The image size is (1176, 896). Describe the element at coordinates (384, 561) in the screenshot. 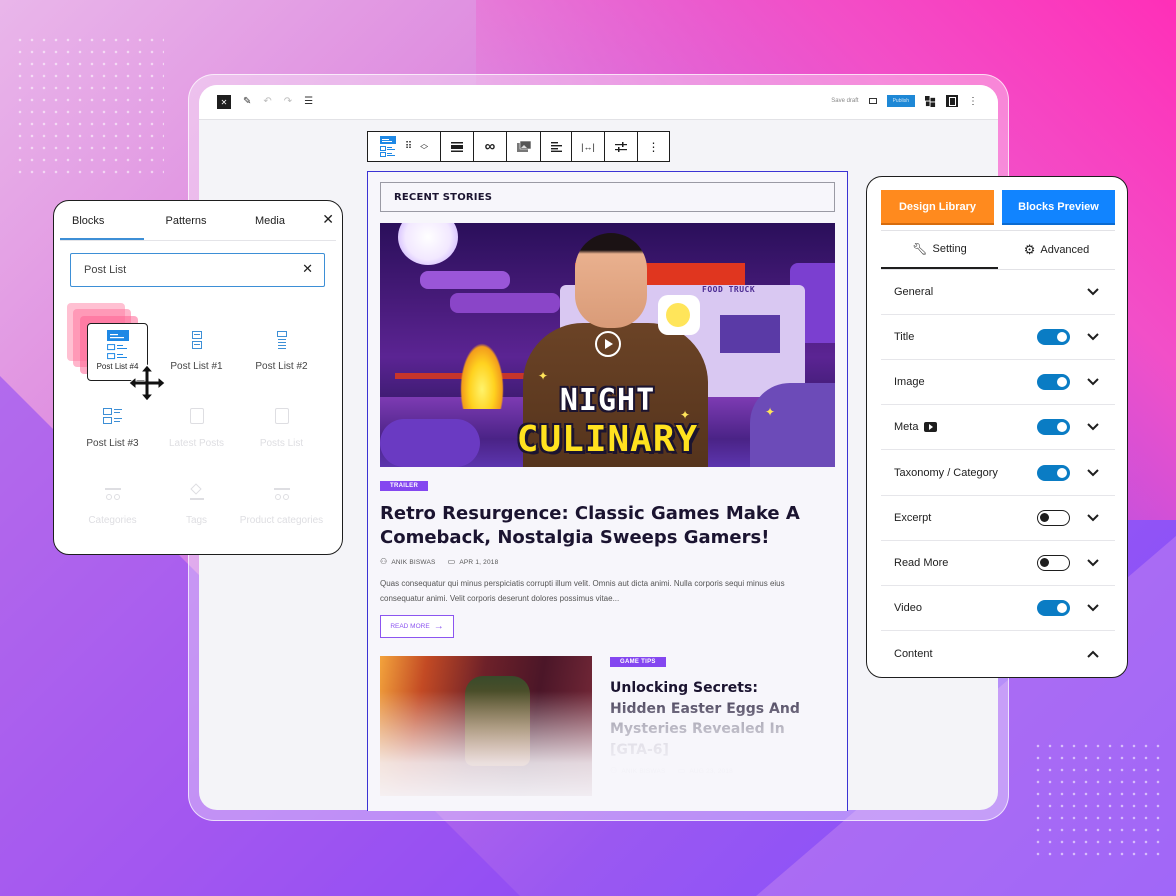

I see `user-icon: ⚇` at that location.